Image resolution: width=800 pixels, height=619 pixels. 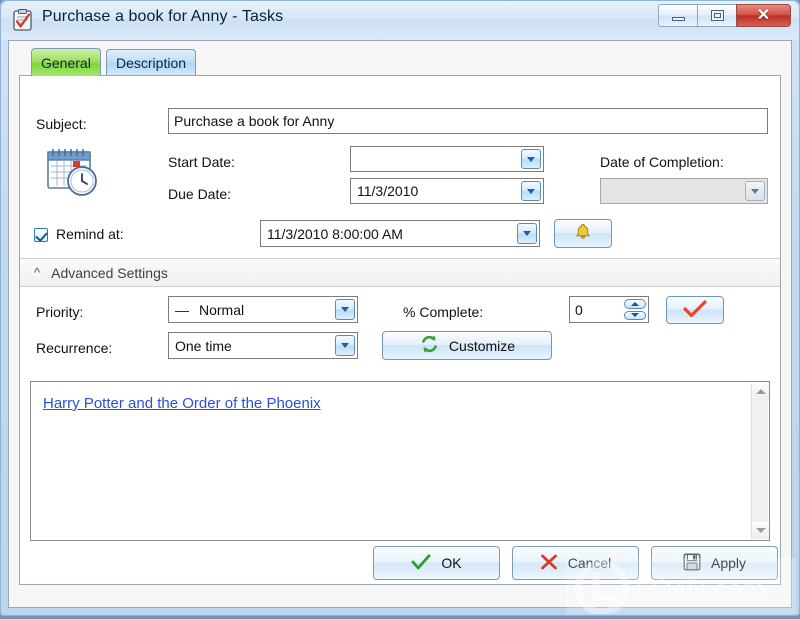 I want to click on window-title: Purchase a book for Anny - Tasks, so click(x=163, y=16).